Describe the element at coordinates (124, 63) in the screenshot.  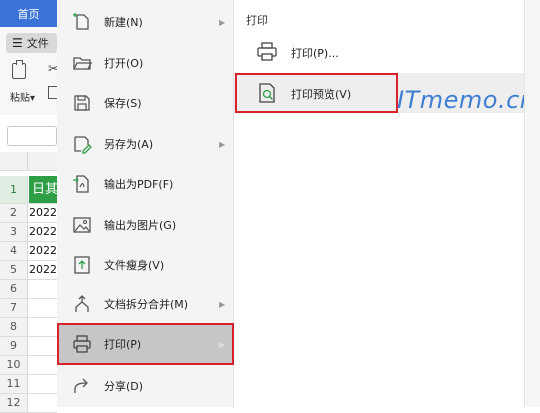
I see `menu-item-label: 打开(O)` at that location.